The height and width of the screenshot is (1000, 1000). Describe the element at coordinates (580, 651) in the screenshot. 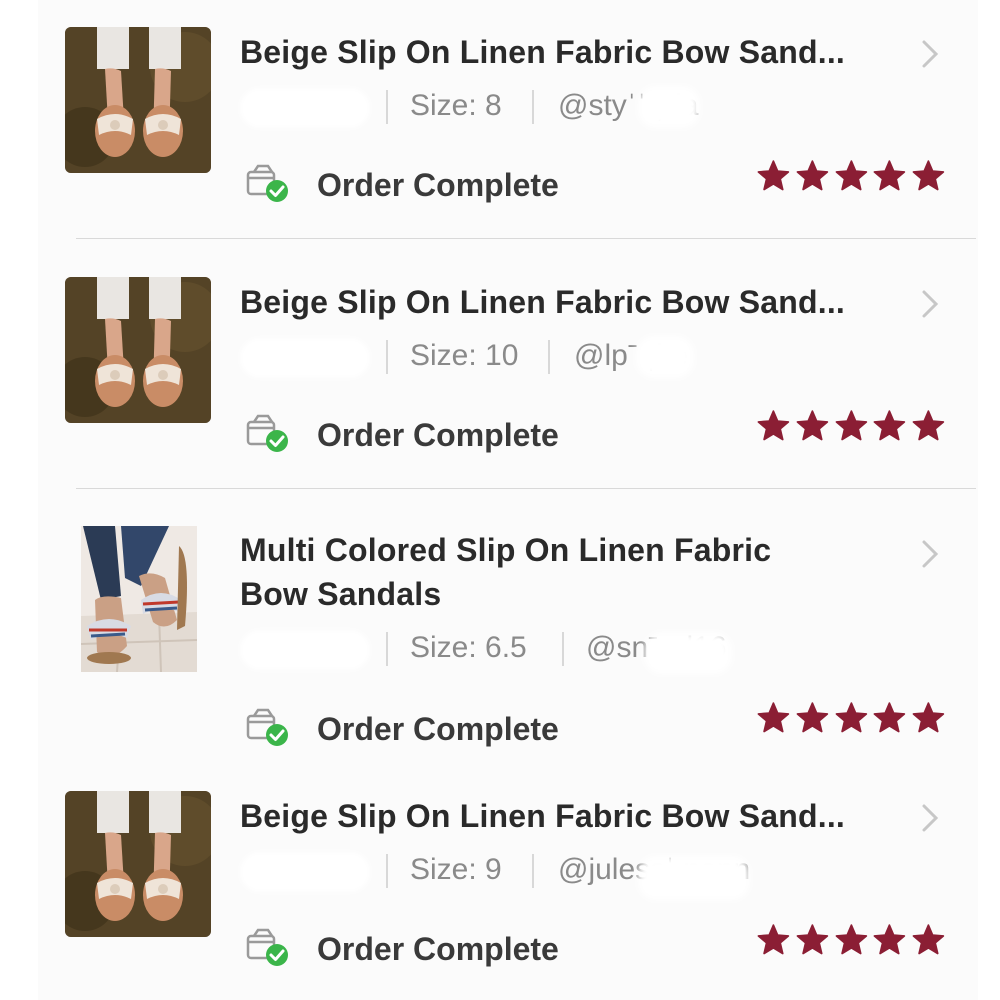

I see `order-meta: Size: 6.5 @snˉ ˏd16` at that location.